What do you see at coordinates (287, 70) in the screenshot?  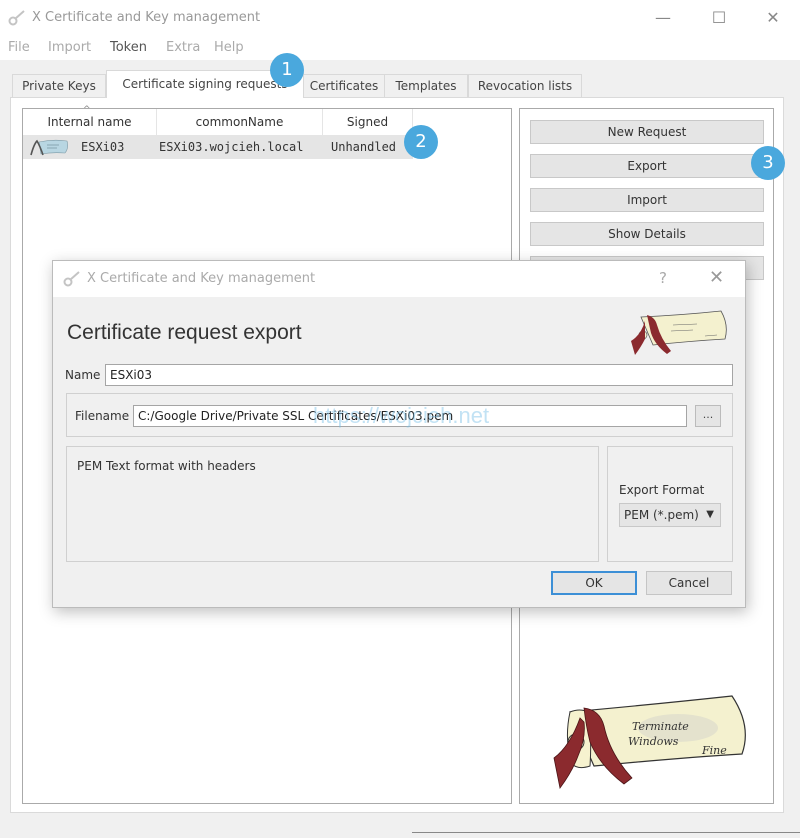 I see `step-badge-1: 1` at bounding box center [287, 70].